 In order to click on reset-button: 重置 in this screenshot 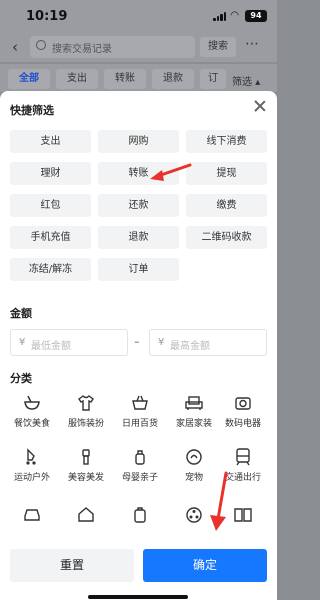, I will do `click(72, 565)`.